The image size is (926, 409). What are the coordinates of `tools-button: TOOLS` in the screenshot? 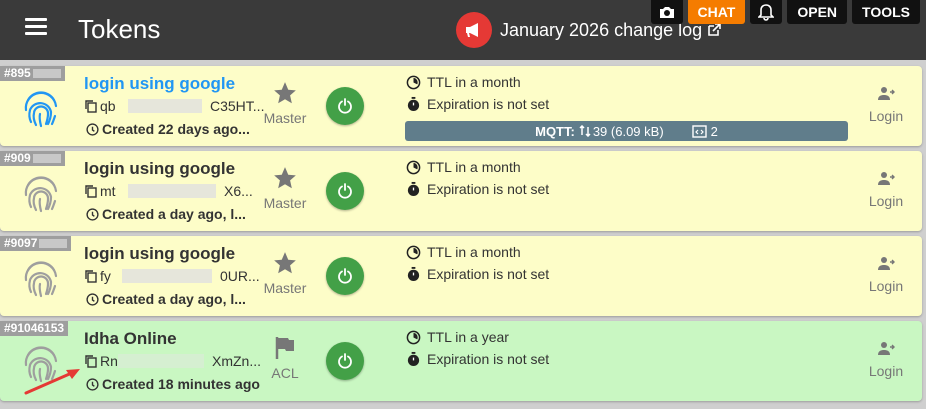 It's located at (886, 12).